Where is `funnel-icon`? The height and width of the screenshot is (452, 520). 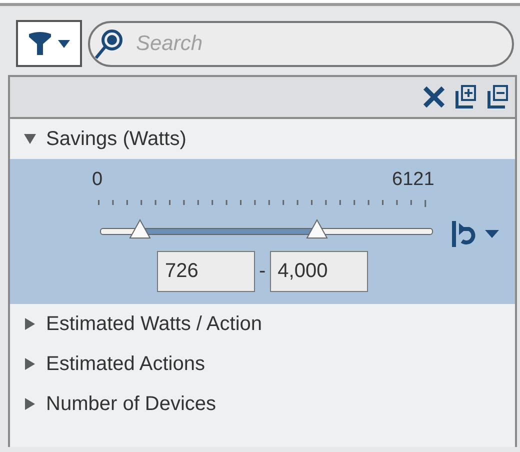 funnel-icon is located at coordinates (40, 43).